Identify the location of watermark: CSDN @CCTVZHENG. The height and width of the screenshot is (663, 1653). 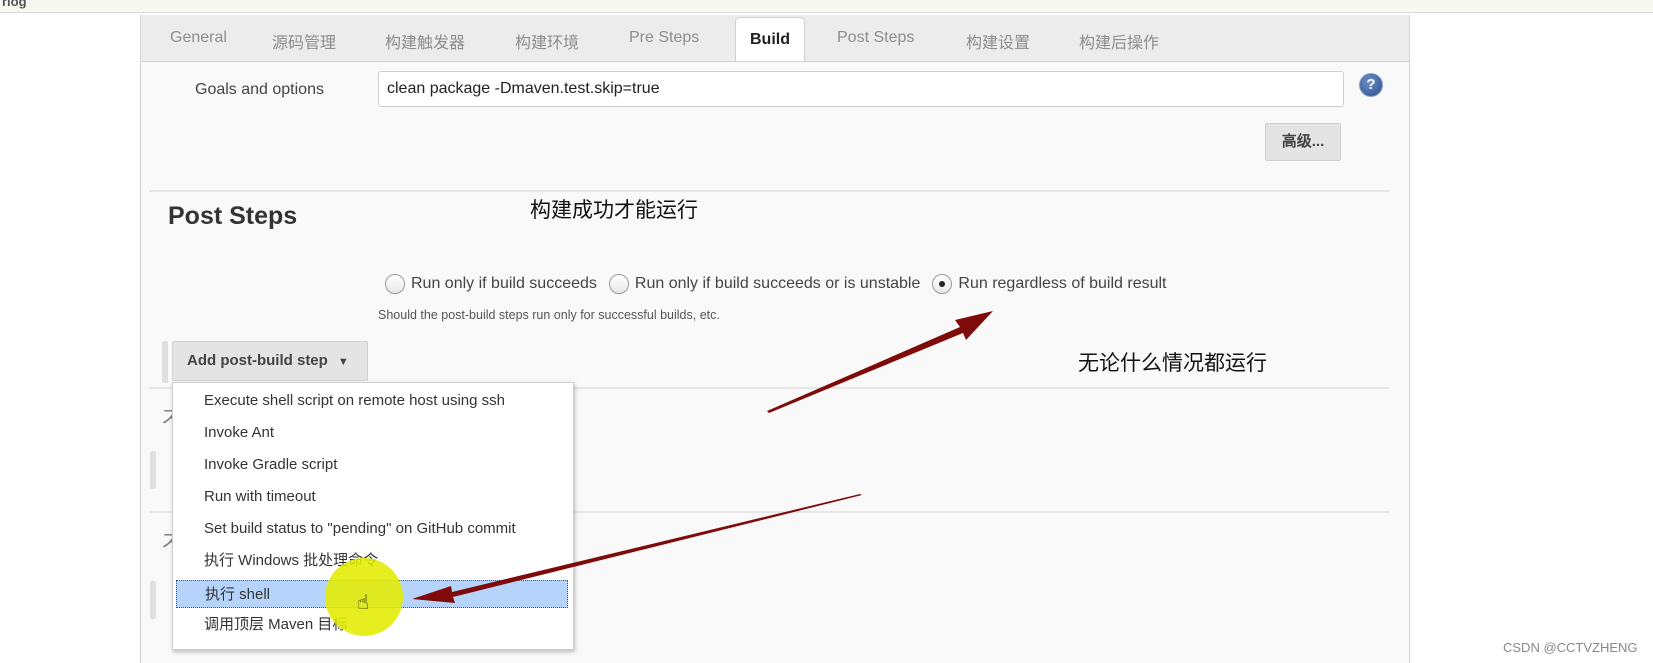
(1570, 647).